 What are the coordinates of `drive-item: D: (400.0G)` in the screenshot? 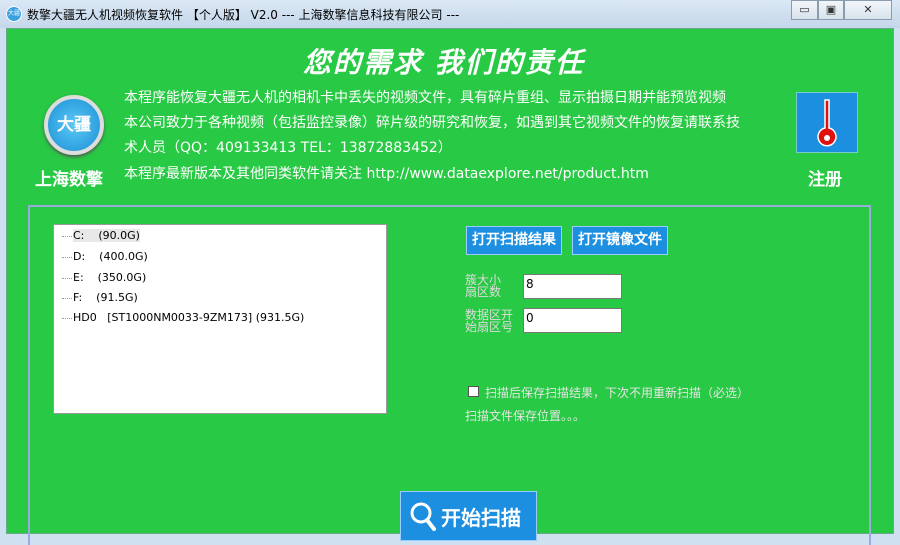 It's located at (105, 256).